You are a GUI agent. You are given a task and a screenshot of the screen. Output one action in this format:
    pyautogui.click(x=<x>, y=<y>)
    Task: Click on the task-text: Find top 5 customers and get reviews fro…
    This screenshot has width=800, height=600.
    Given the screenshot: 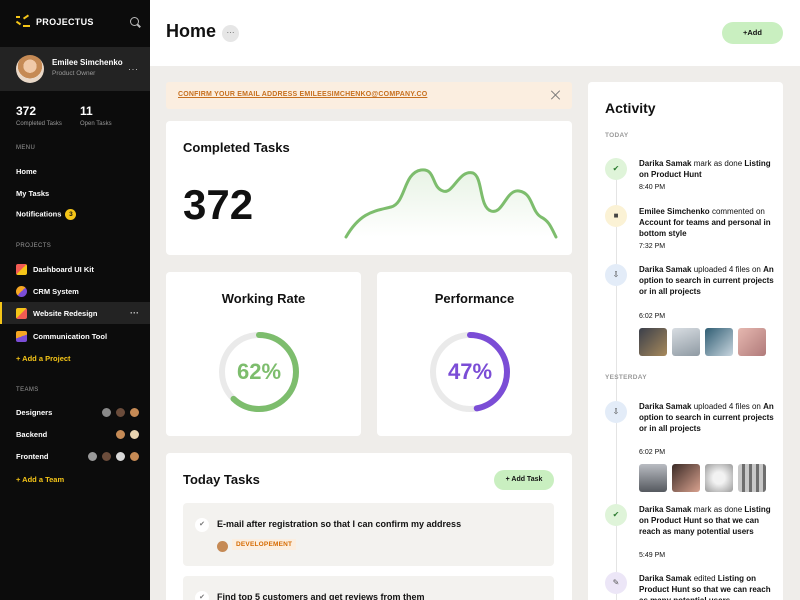 What is the action you would take?
    pyautogui.click(x=321, y=596)
    